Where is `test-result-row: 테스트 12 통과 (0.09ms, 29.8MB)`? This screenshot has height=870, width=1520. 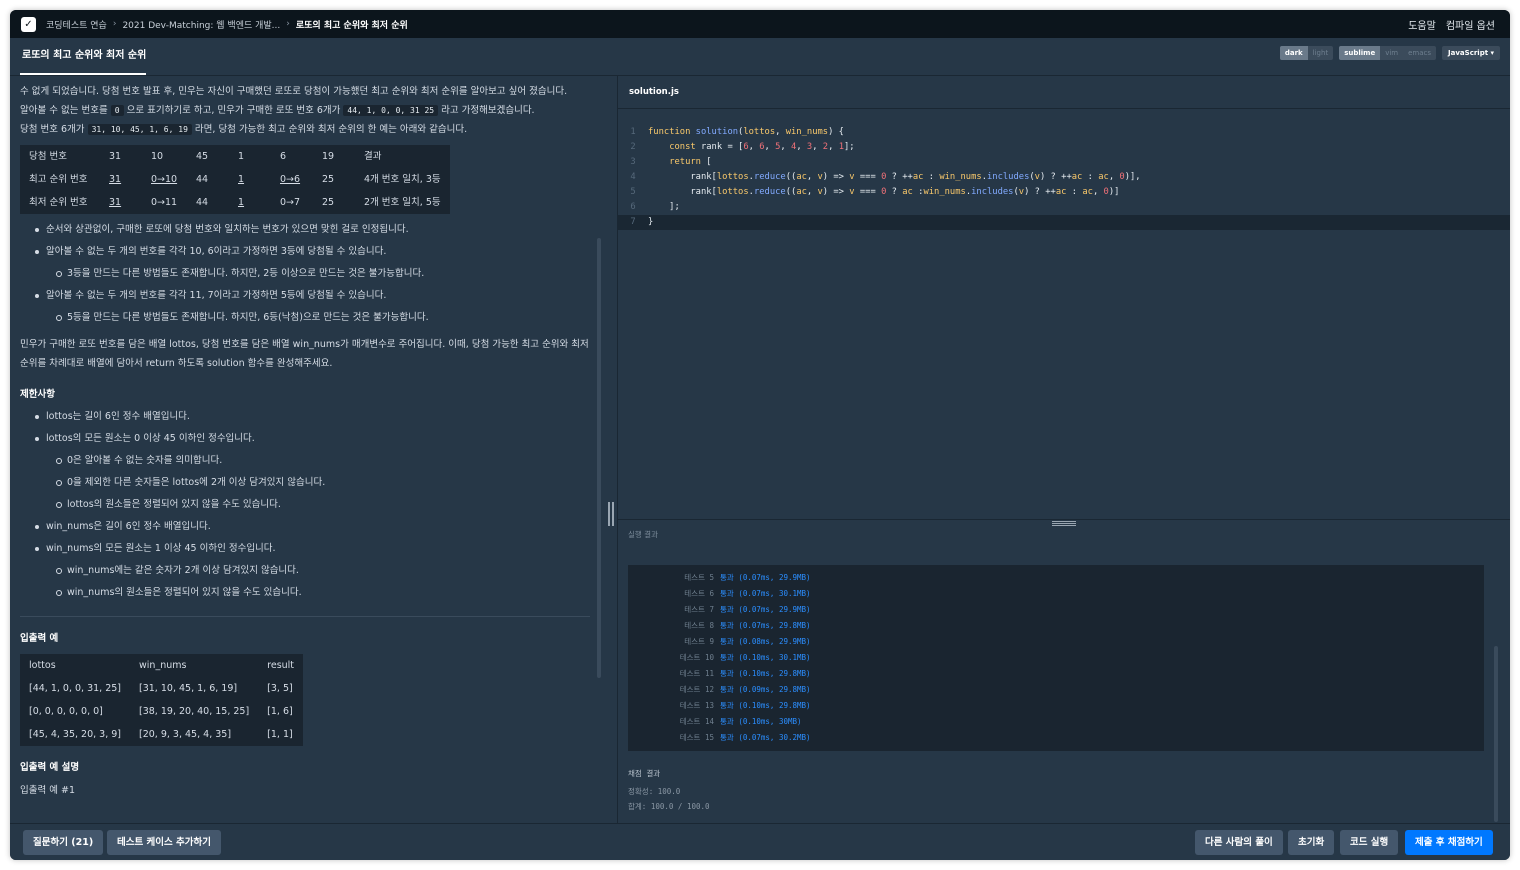 test-result-row: 테스트 12 통과 (0.09ms, 29.8MB) is located at coordinates (719, 690).